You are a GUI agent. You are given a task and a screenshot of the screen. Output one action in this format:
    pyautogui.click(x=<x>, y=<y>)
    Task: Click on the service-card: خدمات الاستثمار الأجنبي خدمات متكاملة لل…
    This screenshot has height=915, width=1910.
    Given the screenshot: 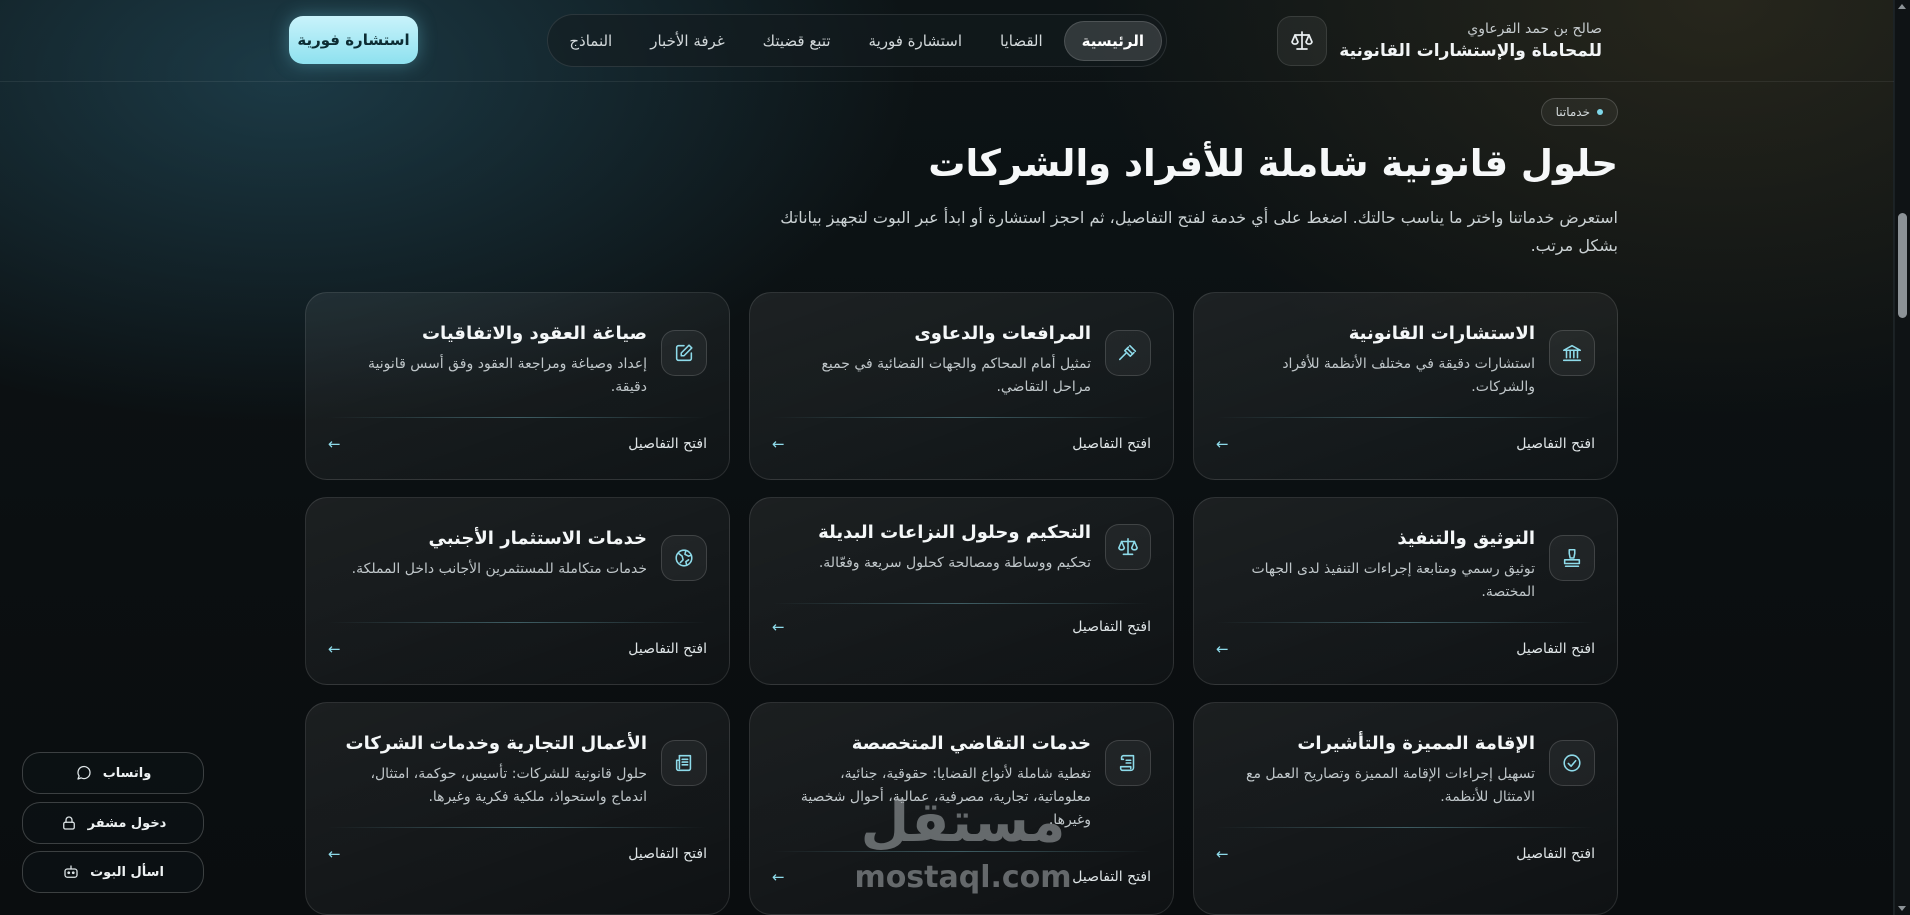 What is the action you would take?
    pyautogui.click(x=517, y=591)
    